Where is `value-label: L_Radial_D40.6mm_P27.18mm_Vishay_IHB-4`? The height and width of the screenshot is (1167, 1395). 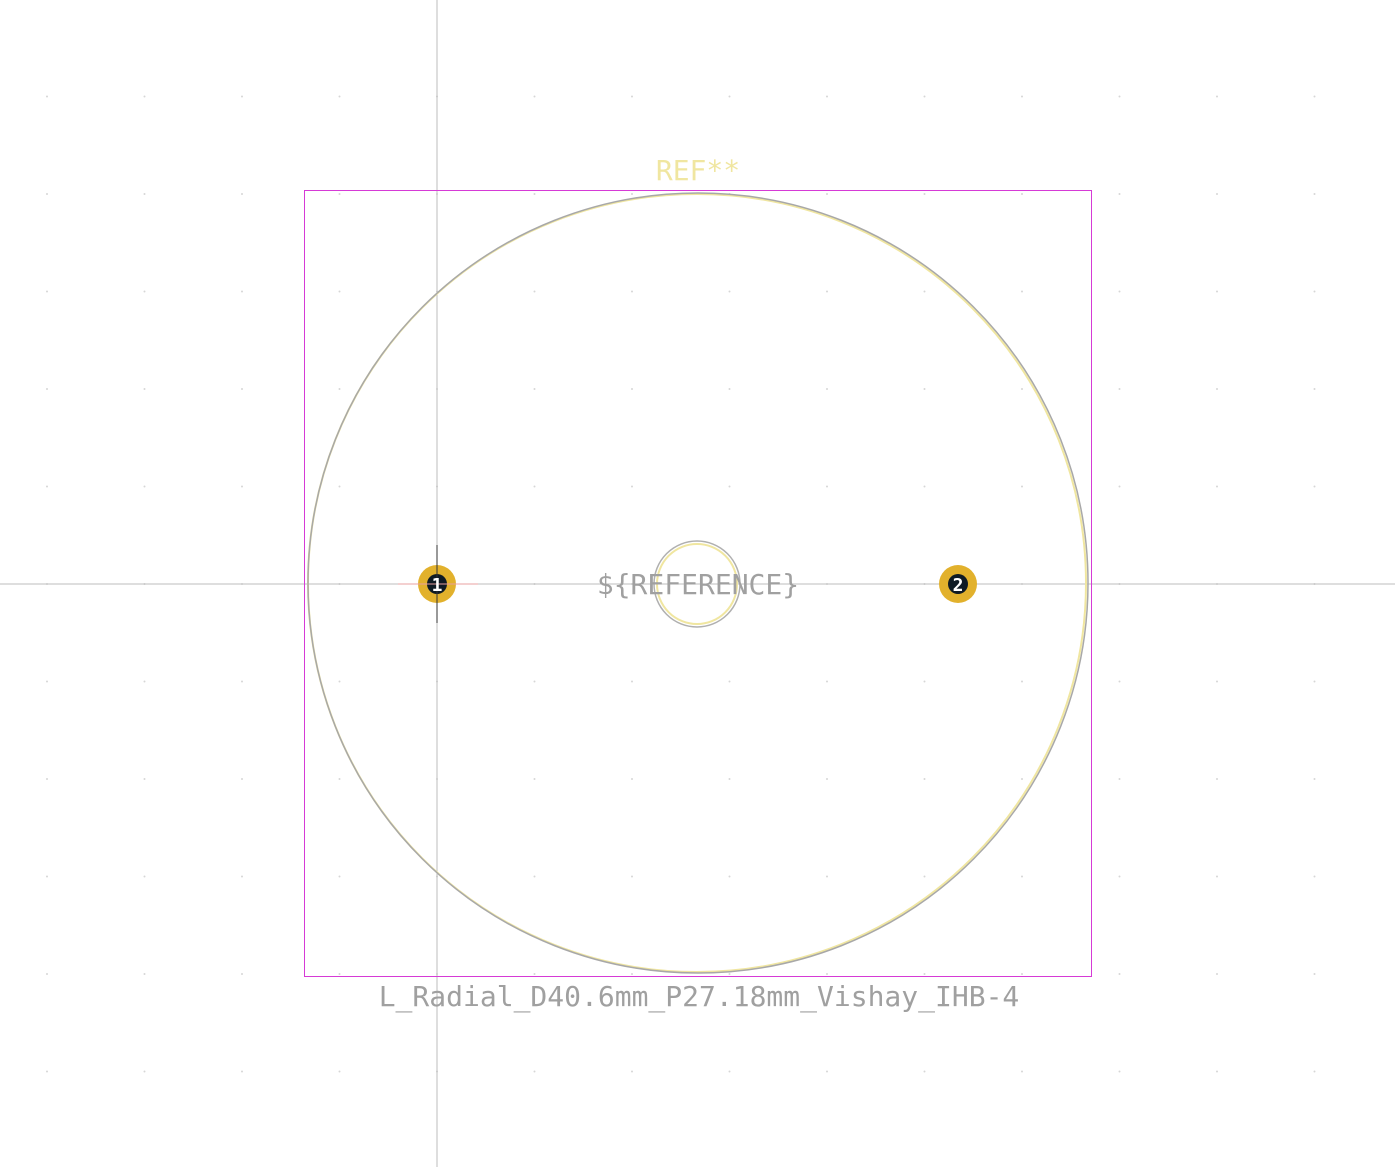
value-label: L_Radial_D40.6mm_P27.18mm_Vishay_IHB-4 is located at coordinates (699, 997).